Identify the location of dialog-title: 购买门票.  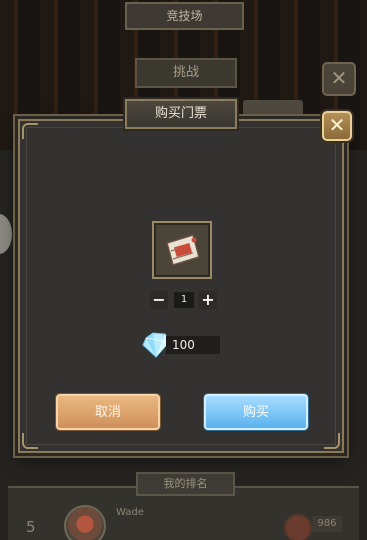
(181, 114).